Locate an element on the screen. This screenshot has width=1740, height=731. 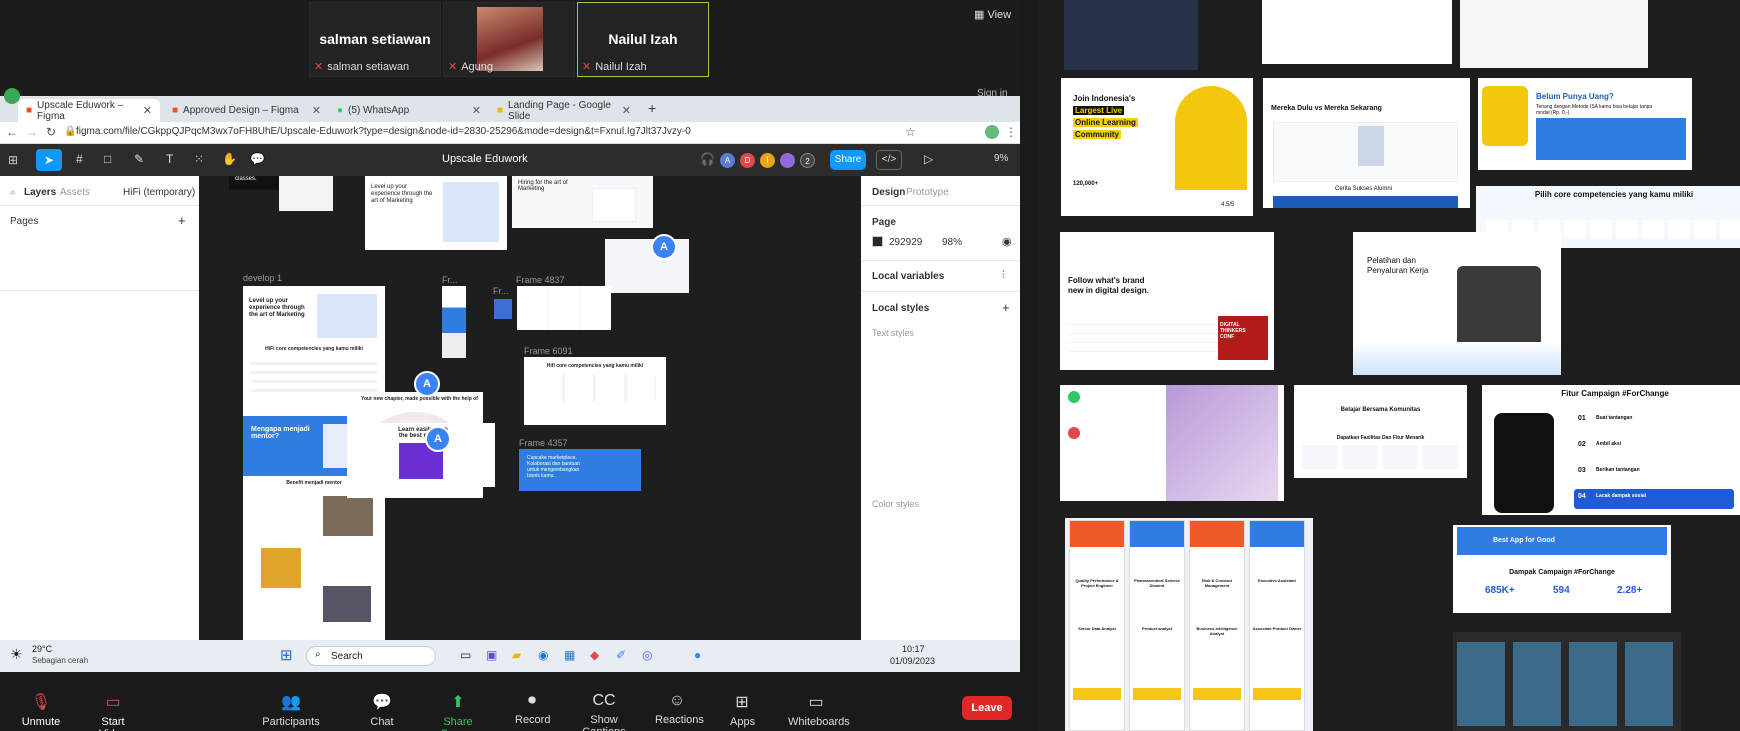
tab-assets: Assets is located at coordinates (75, 192).